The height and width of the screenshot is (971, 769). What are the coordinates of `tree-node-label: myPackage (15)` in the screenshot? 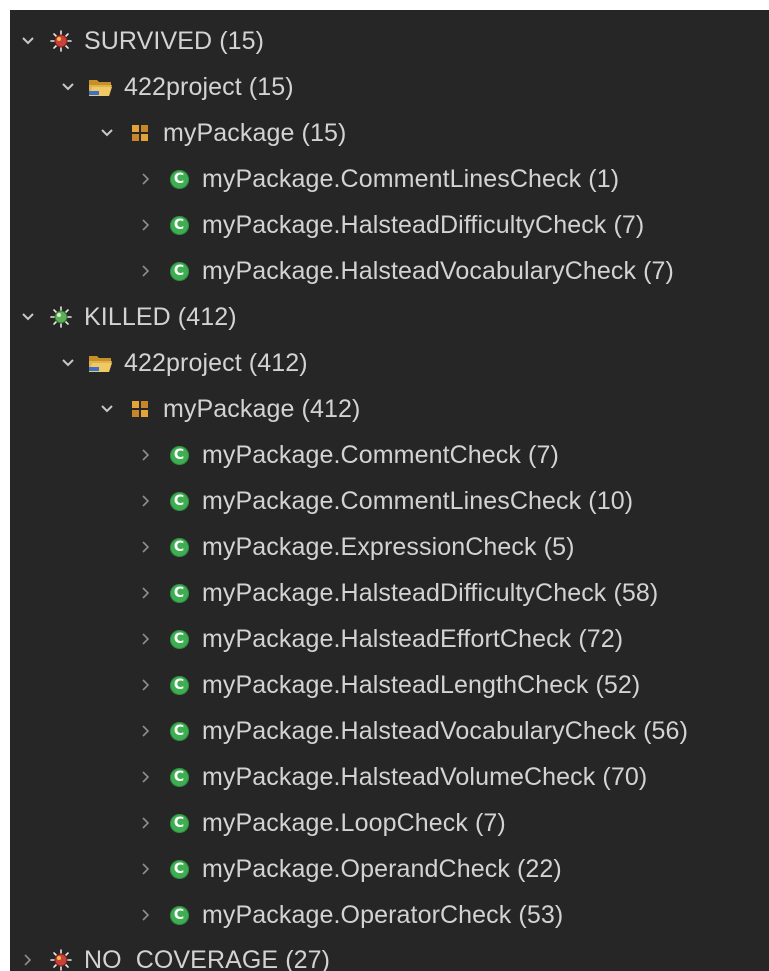 It's located at (255, 132).